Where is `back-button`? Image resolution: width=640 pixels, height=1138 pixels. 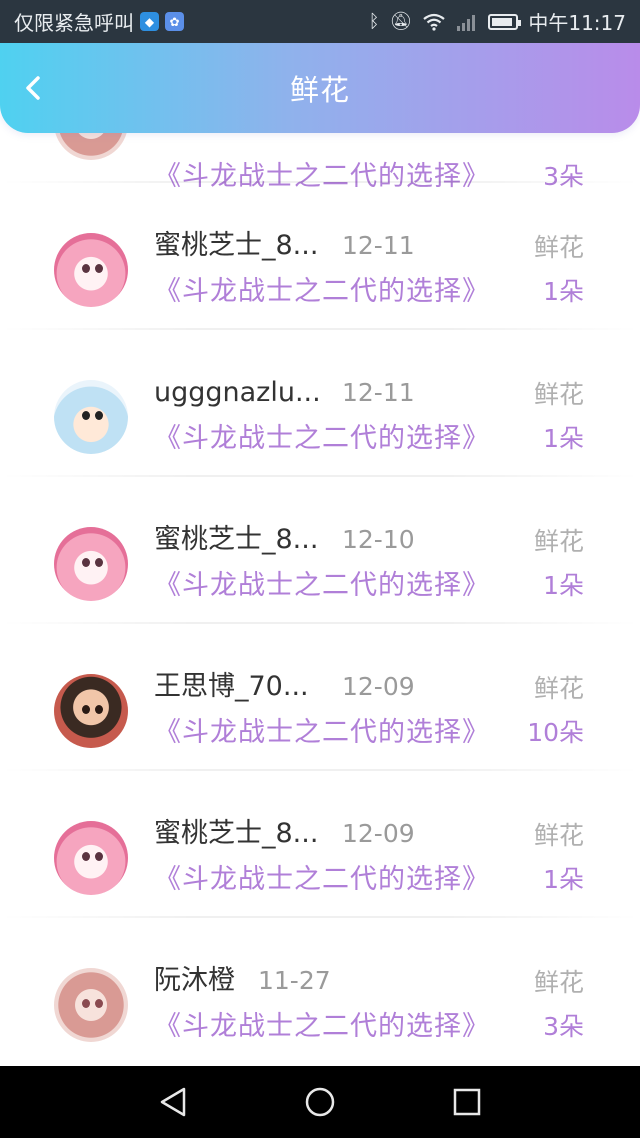
back-button is located at coordinates (33, 88).